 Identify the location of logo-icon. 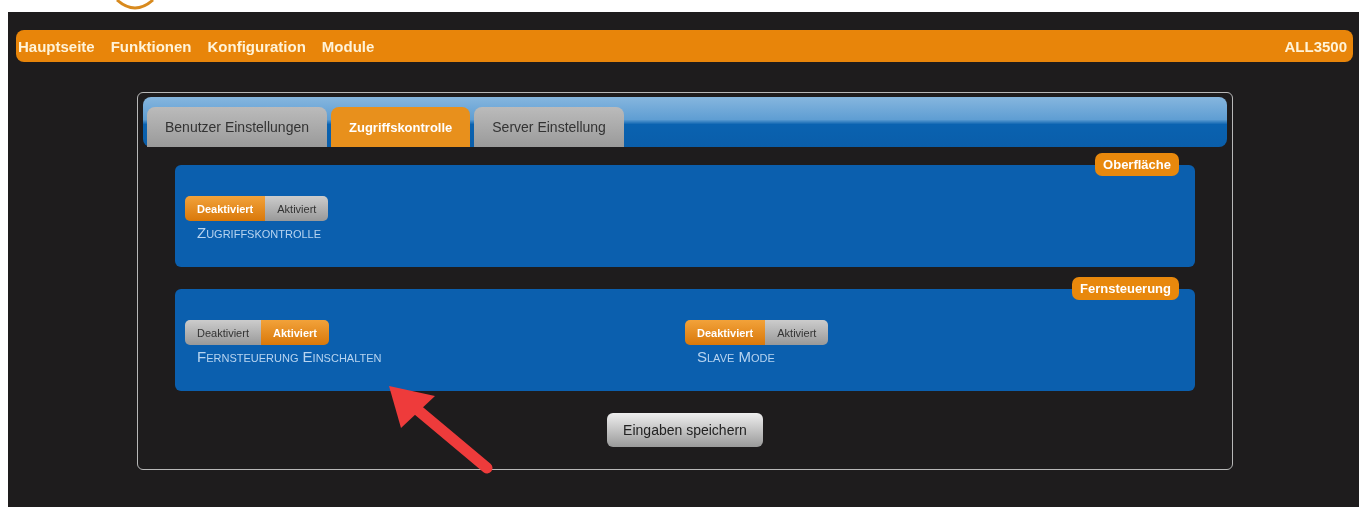
(135, 5).